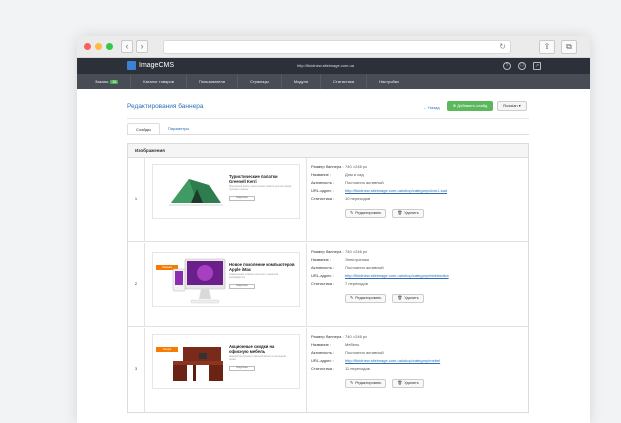 The width and height of the screenshot is (621, 423). What do you see at coordinates (260, 81) in the screenshot?
I see `menu-item-pages: Страницы` at bounding box center [260, 81].